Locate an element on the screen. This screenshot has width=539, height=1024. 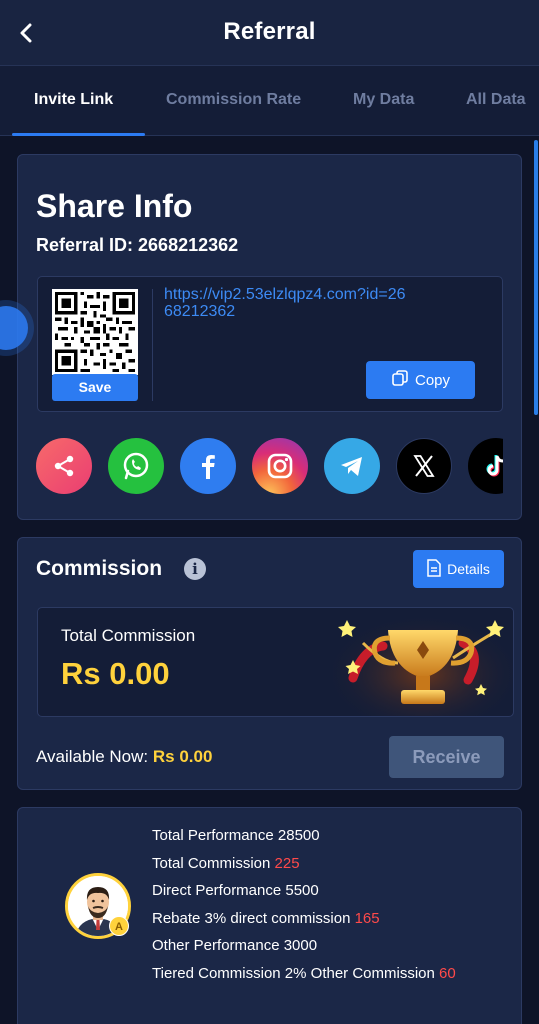
stat-label: Total Commission is located at coordinates (213, 863).